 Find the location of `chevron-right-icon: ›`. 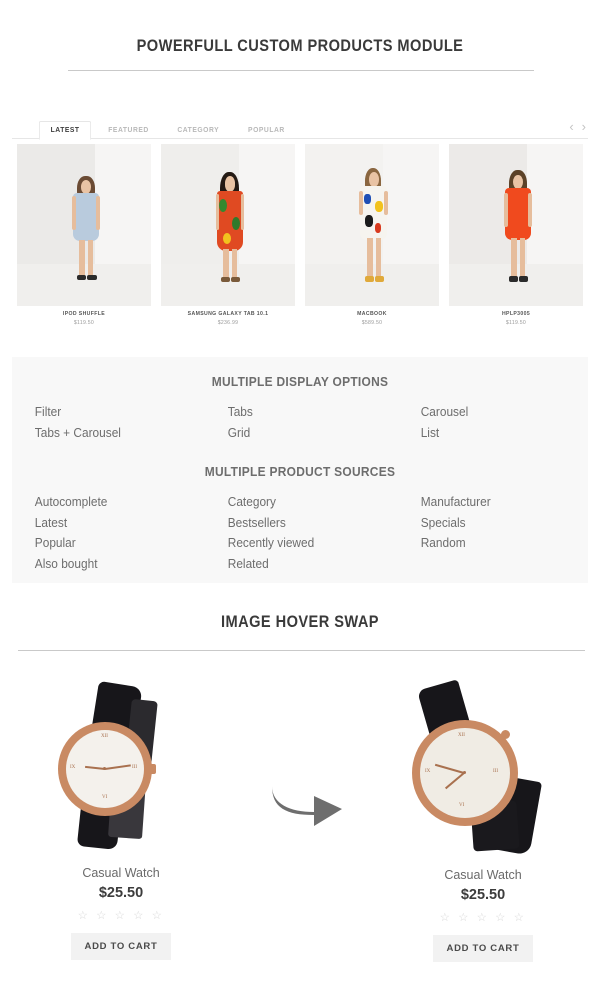

chevron-right-icon: › is located at coordinates (584, 126).